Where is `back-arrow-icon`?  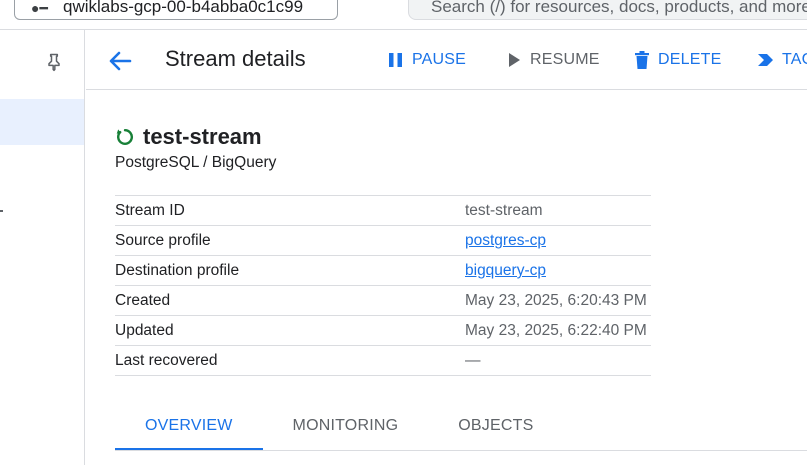
back-arrow-icon is located at coordinates (120, 61).